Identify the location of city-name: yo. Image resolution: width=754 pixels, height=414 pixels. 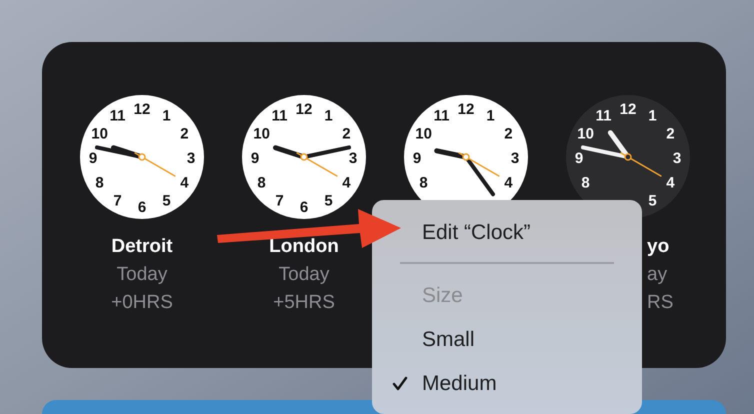
(658, 247).